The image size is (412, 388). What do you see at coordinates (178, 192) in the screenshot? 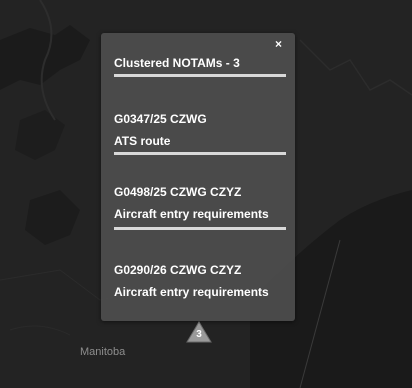
I see `notam-id: G0498/25 CZWG CZYZ` at bounding box center [178, 192].